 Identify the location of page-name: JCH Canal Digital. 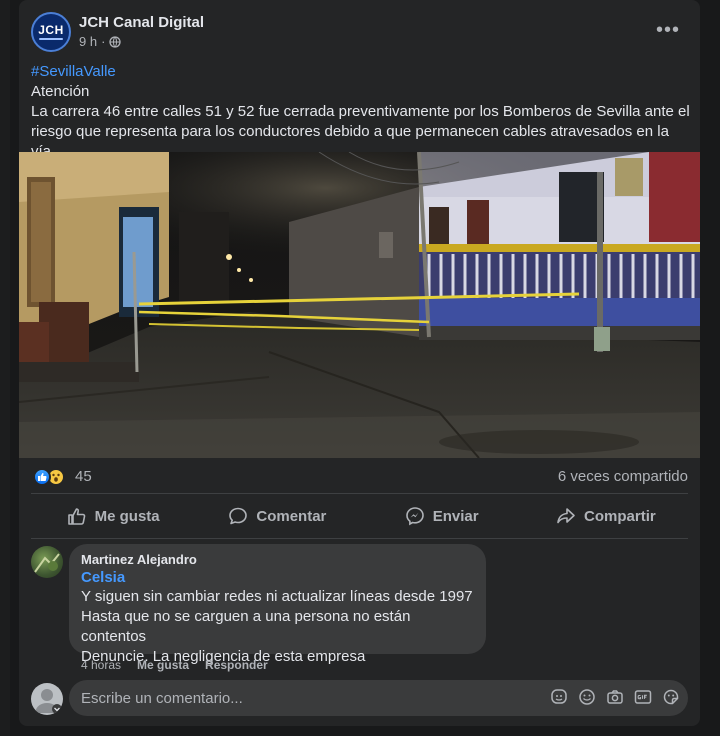
(141, 22).